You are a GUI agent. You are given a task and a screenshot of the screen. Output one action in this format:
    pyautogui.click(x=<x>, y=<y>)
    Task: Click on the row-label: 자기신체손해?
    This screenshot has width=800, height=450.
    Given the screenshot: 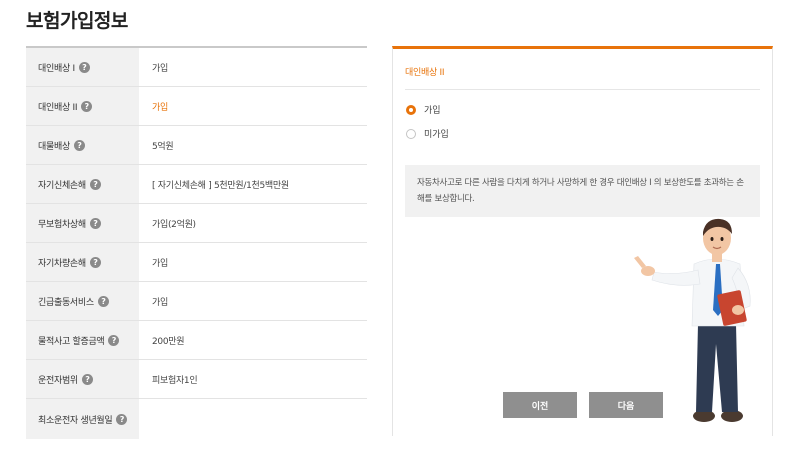 What is the action you would take?
    pyautogui.click(x=82, y=184)
    